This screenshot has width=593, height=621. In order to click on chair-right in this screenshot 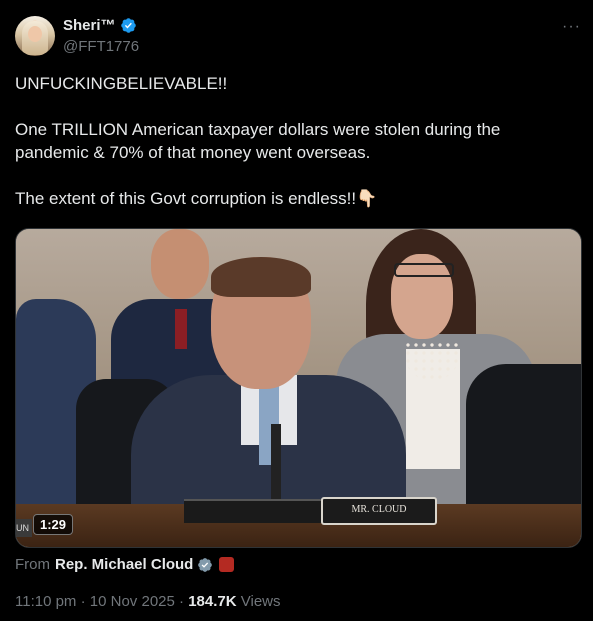, I will do `click(523, 444)`.